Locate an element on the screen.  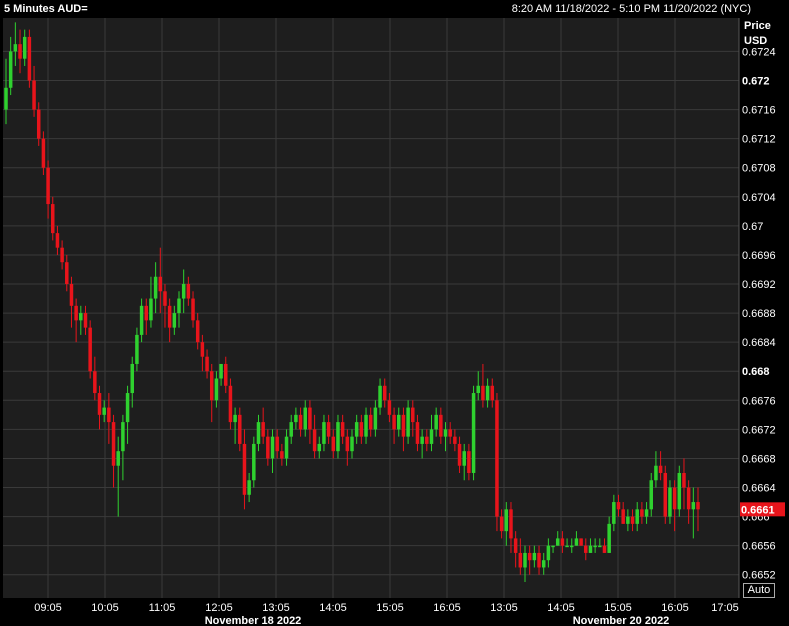
y-tick-label: 0.6692 is located at coordinates (759, 285).